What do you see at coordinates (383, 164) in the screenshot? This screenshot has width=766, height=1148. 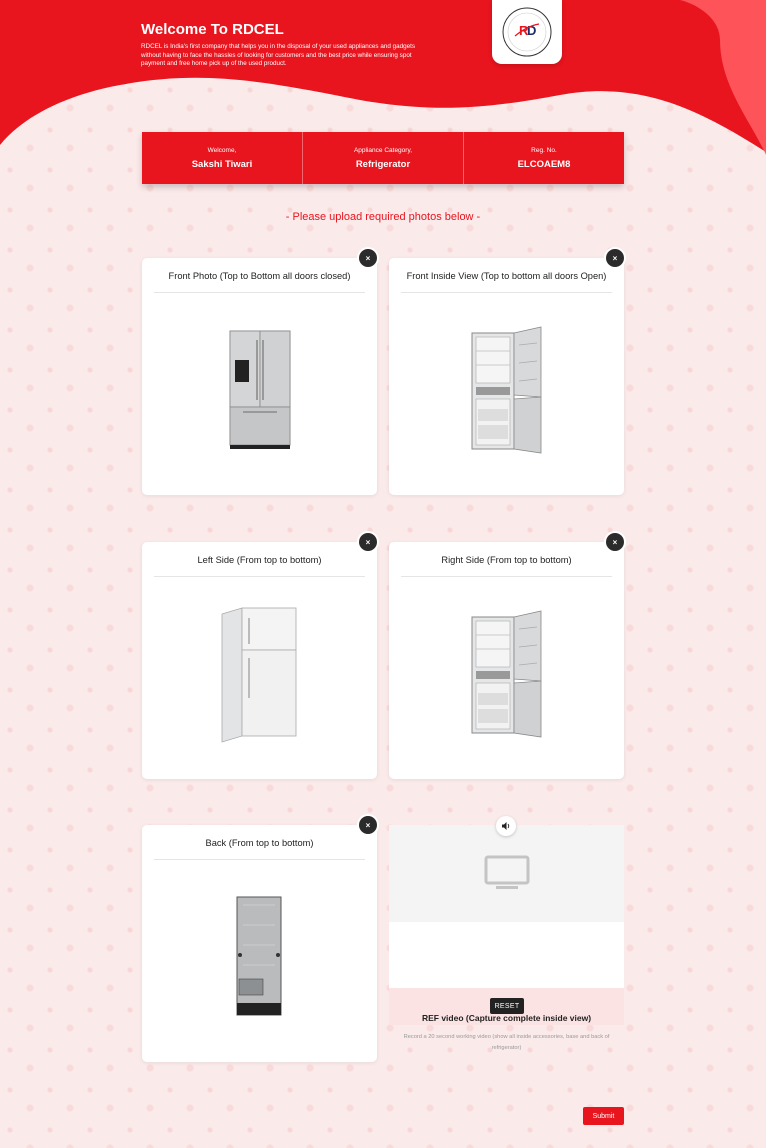 I see `category-value: Refrigerator` at bounding box center [383, 164].